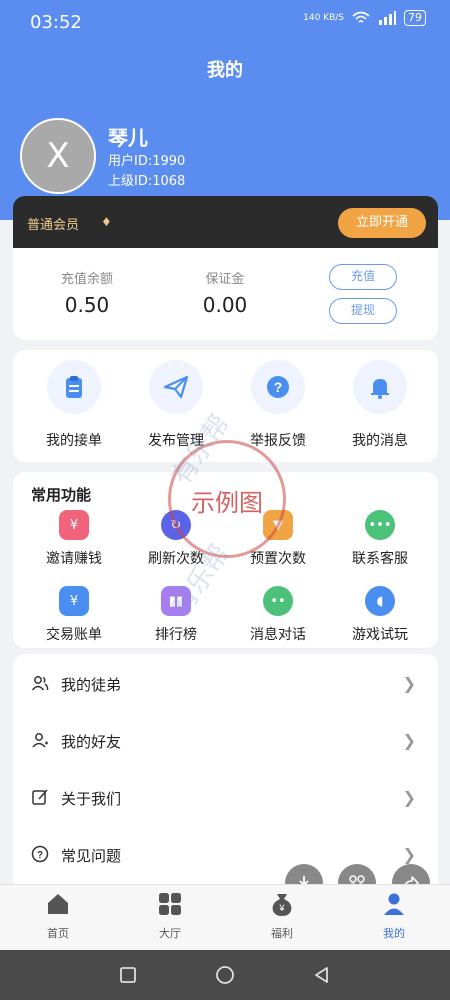  Describe the element at coordinates (170, 933) in the screenshot. I see `tab-label: 大厅` at that location.